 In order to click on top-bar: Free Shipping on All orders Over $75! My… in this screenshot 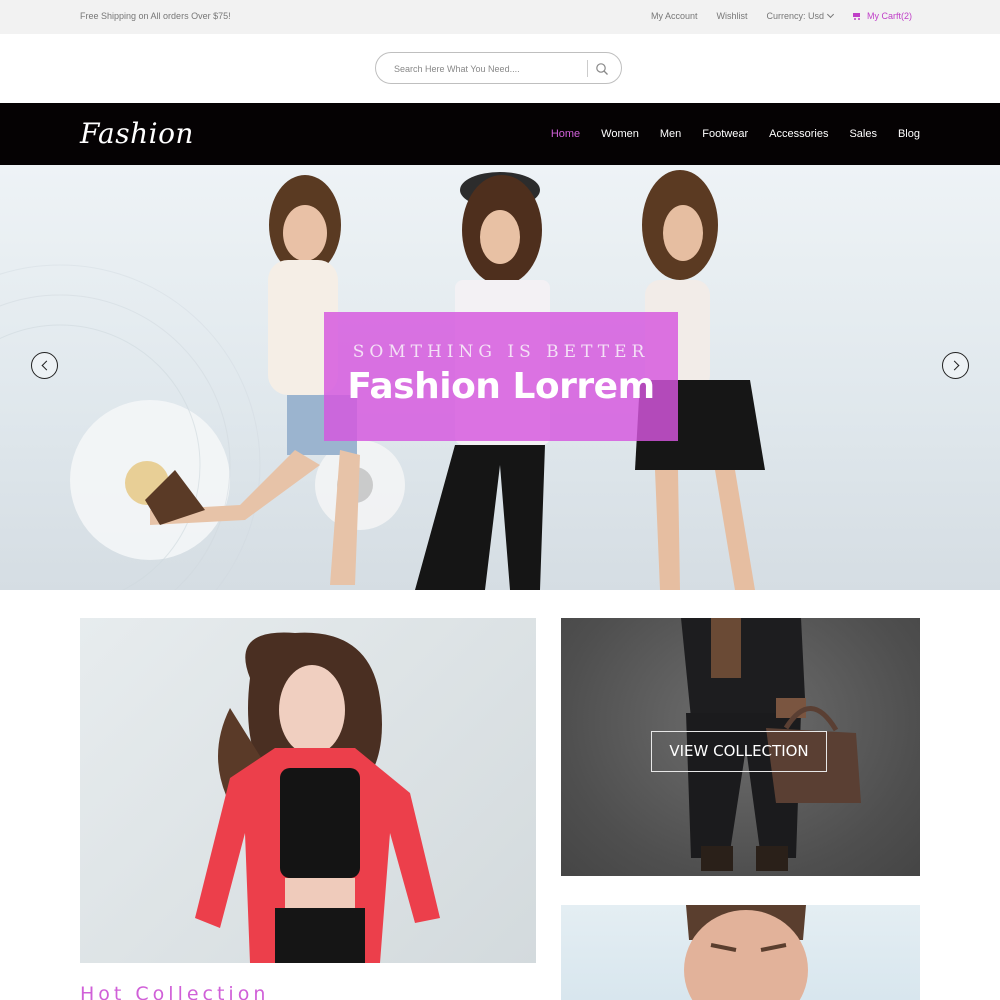, I will do `click(500, 17)`.